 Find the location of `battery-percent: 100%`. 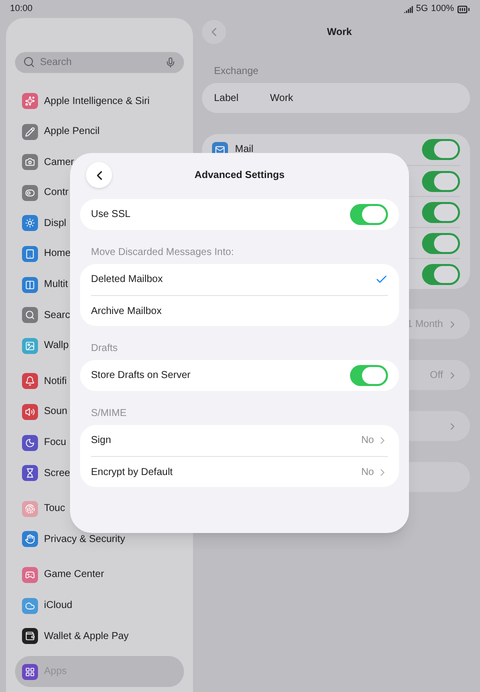

battery-percent: 100% is located at coordinates (442, 9).